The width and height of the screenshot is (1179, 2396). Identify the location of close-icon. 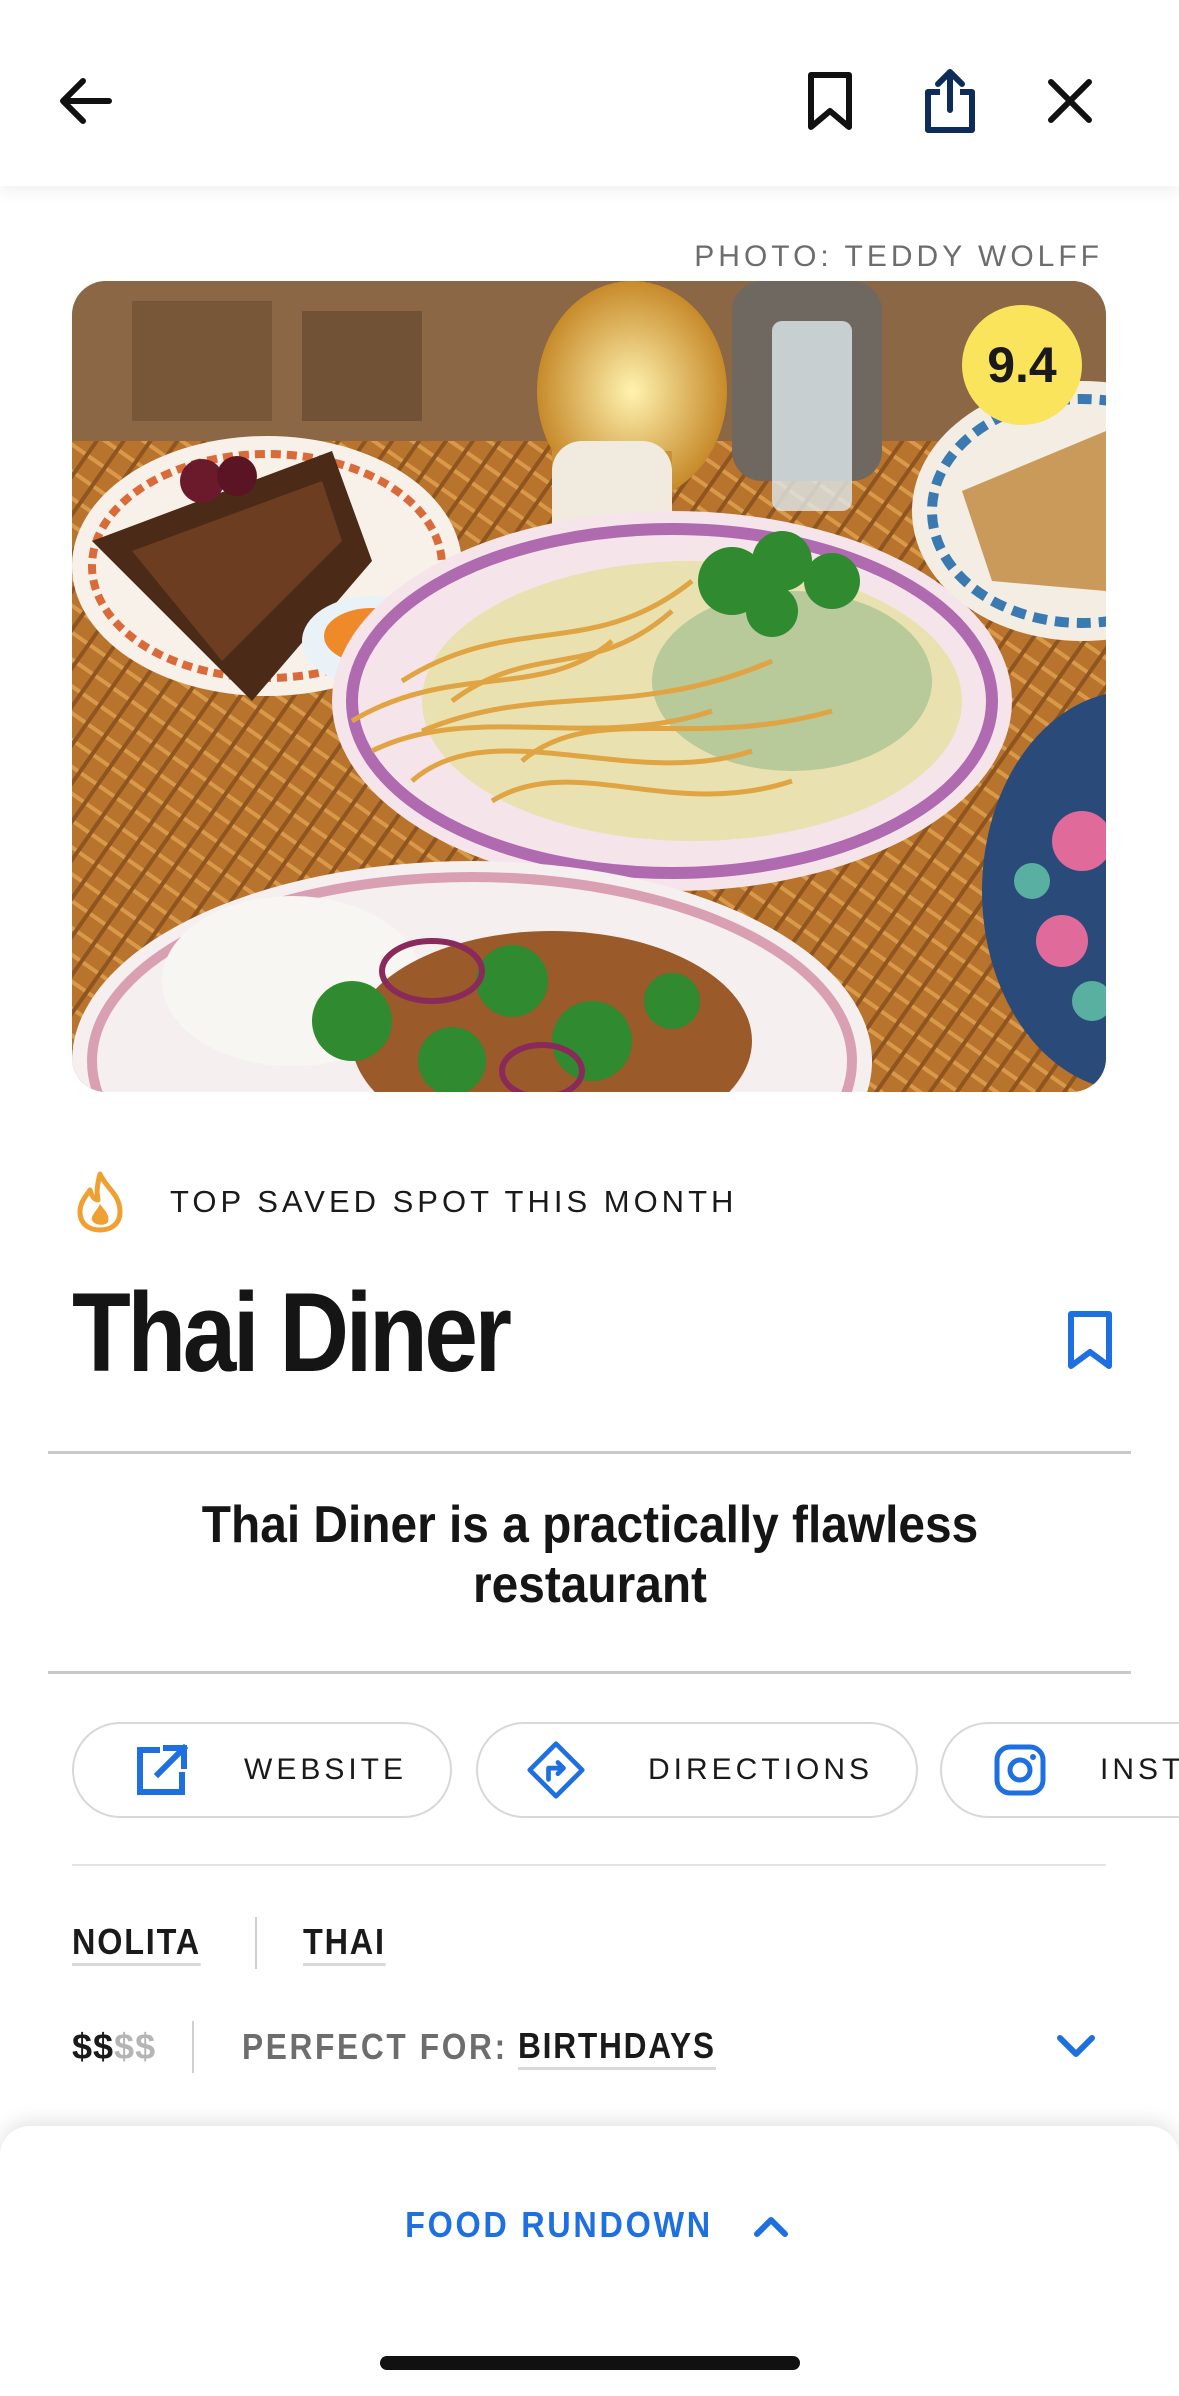
(1070, 101).